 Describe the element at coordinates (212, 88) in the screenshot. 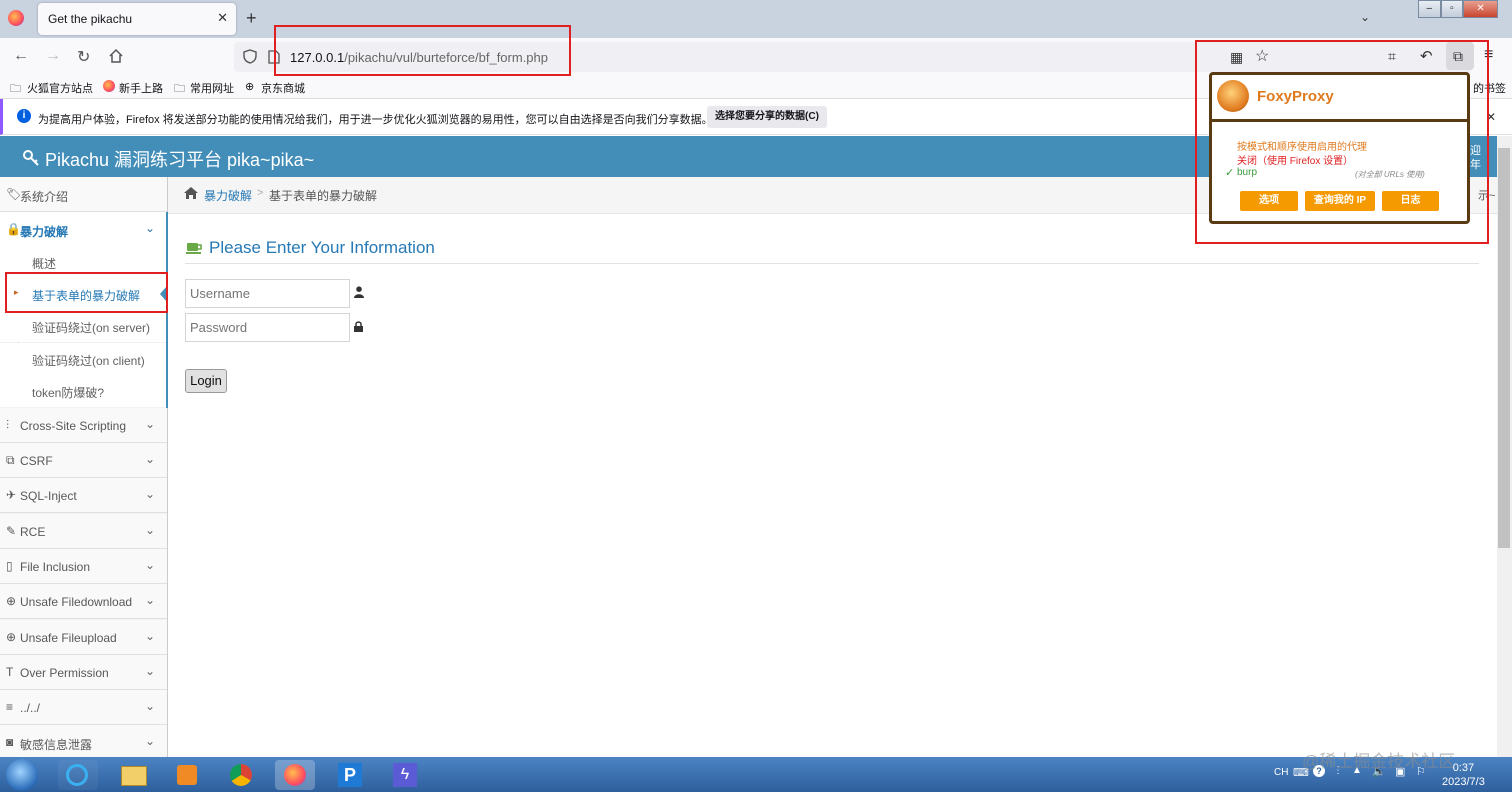

I see `bookmark-item: 常用网址` at that location.